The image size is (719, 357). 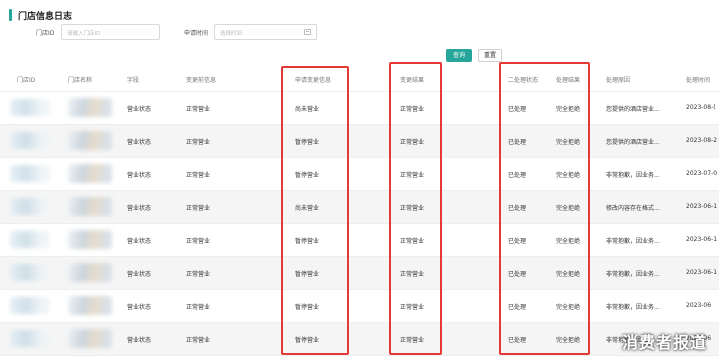 I want to click on store-id-placeholder: 请输入门店ID, so click(x=84, y=34).